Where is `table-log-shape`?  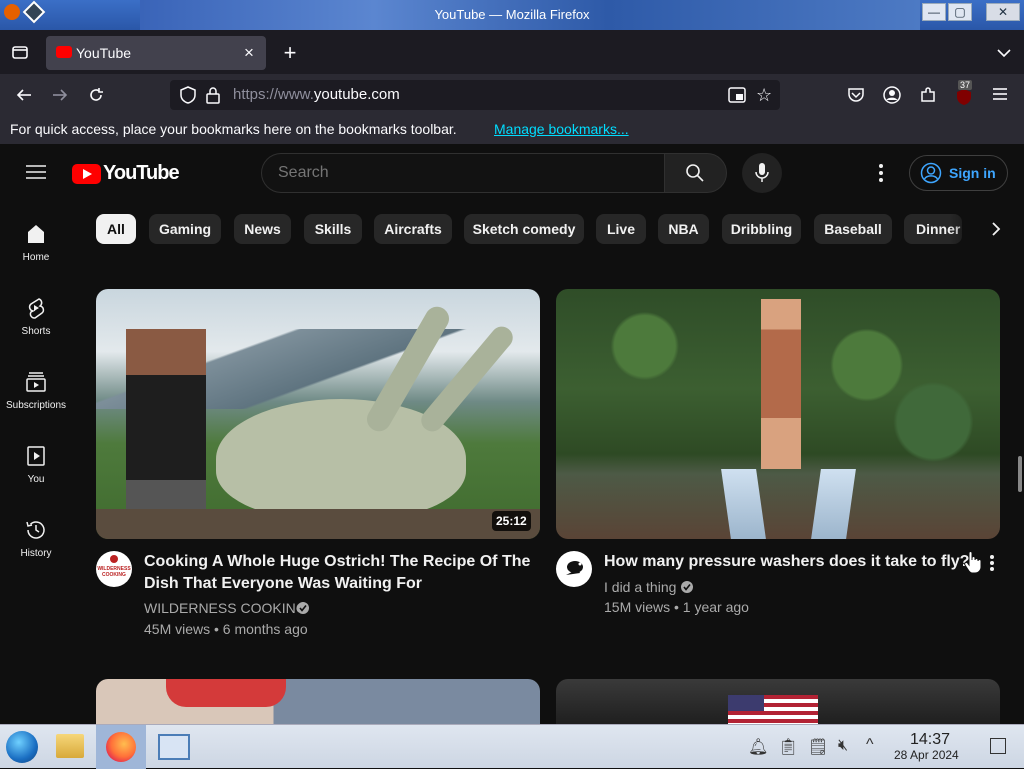
table-log-shape is located at coordinates (318, 524).